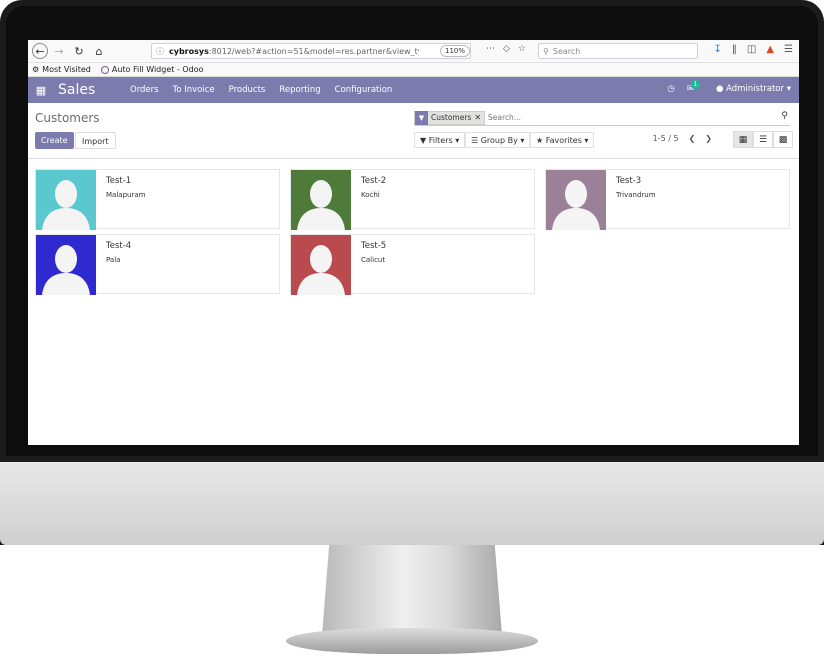 The height and width of the screenshot is (656, 824). Describe the element at coordinates (412, 503) in the screenshot. I see `monitor-chin` at that location.